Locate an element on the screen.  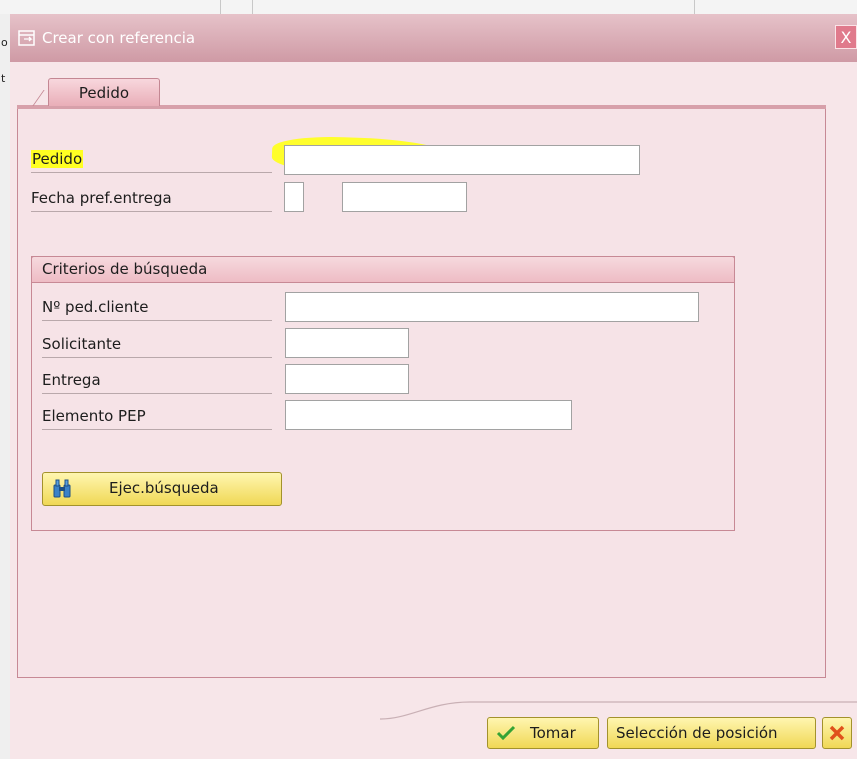
pedido-label: Pedido is located at coordinates (151, 160).